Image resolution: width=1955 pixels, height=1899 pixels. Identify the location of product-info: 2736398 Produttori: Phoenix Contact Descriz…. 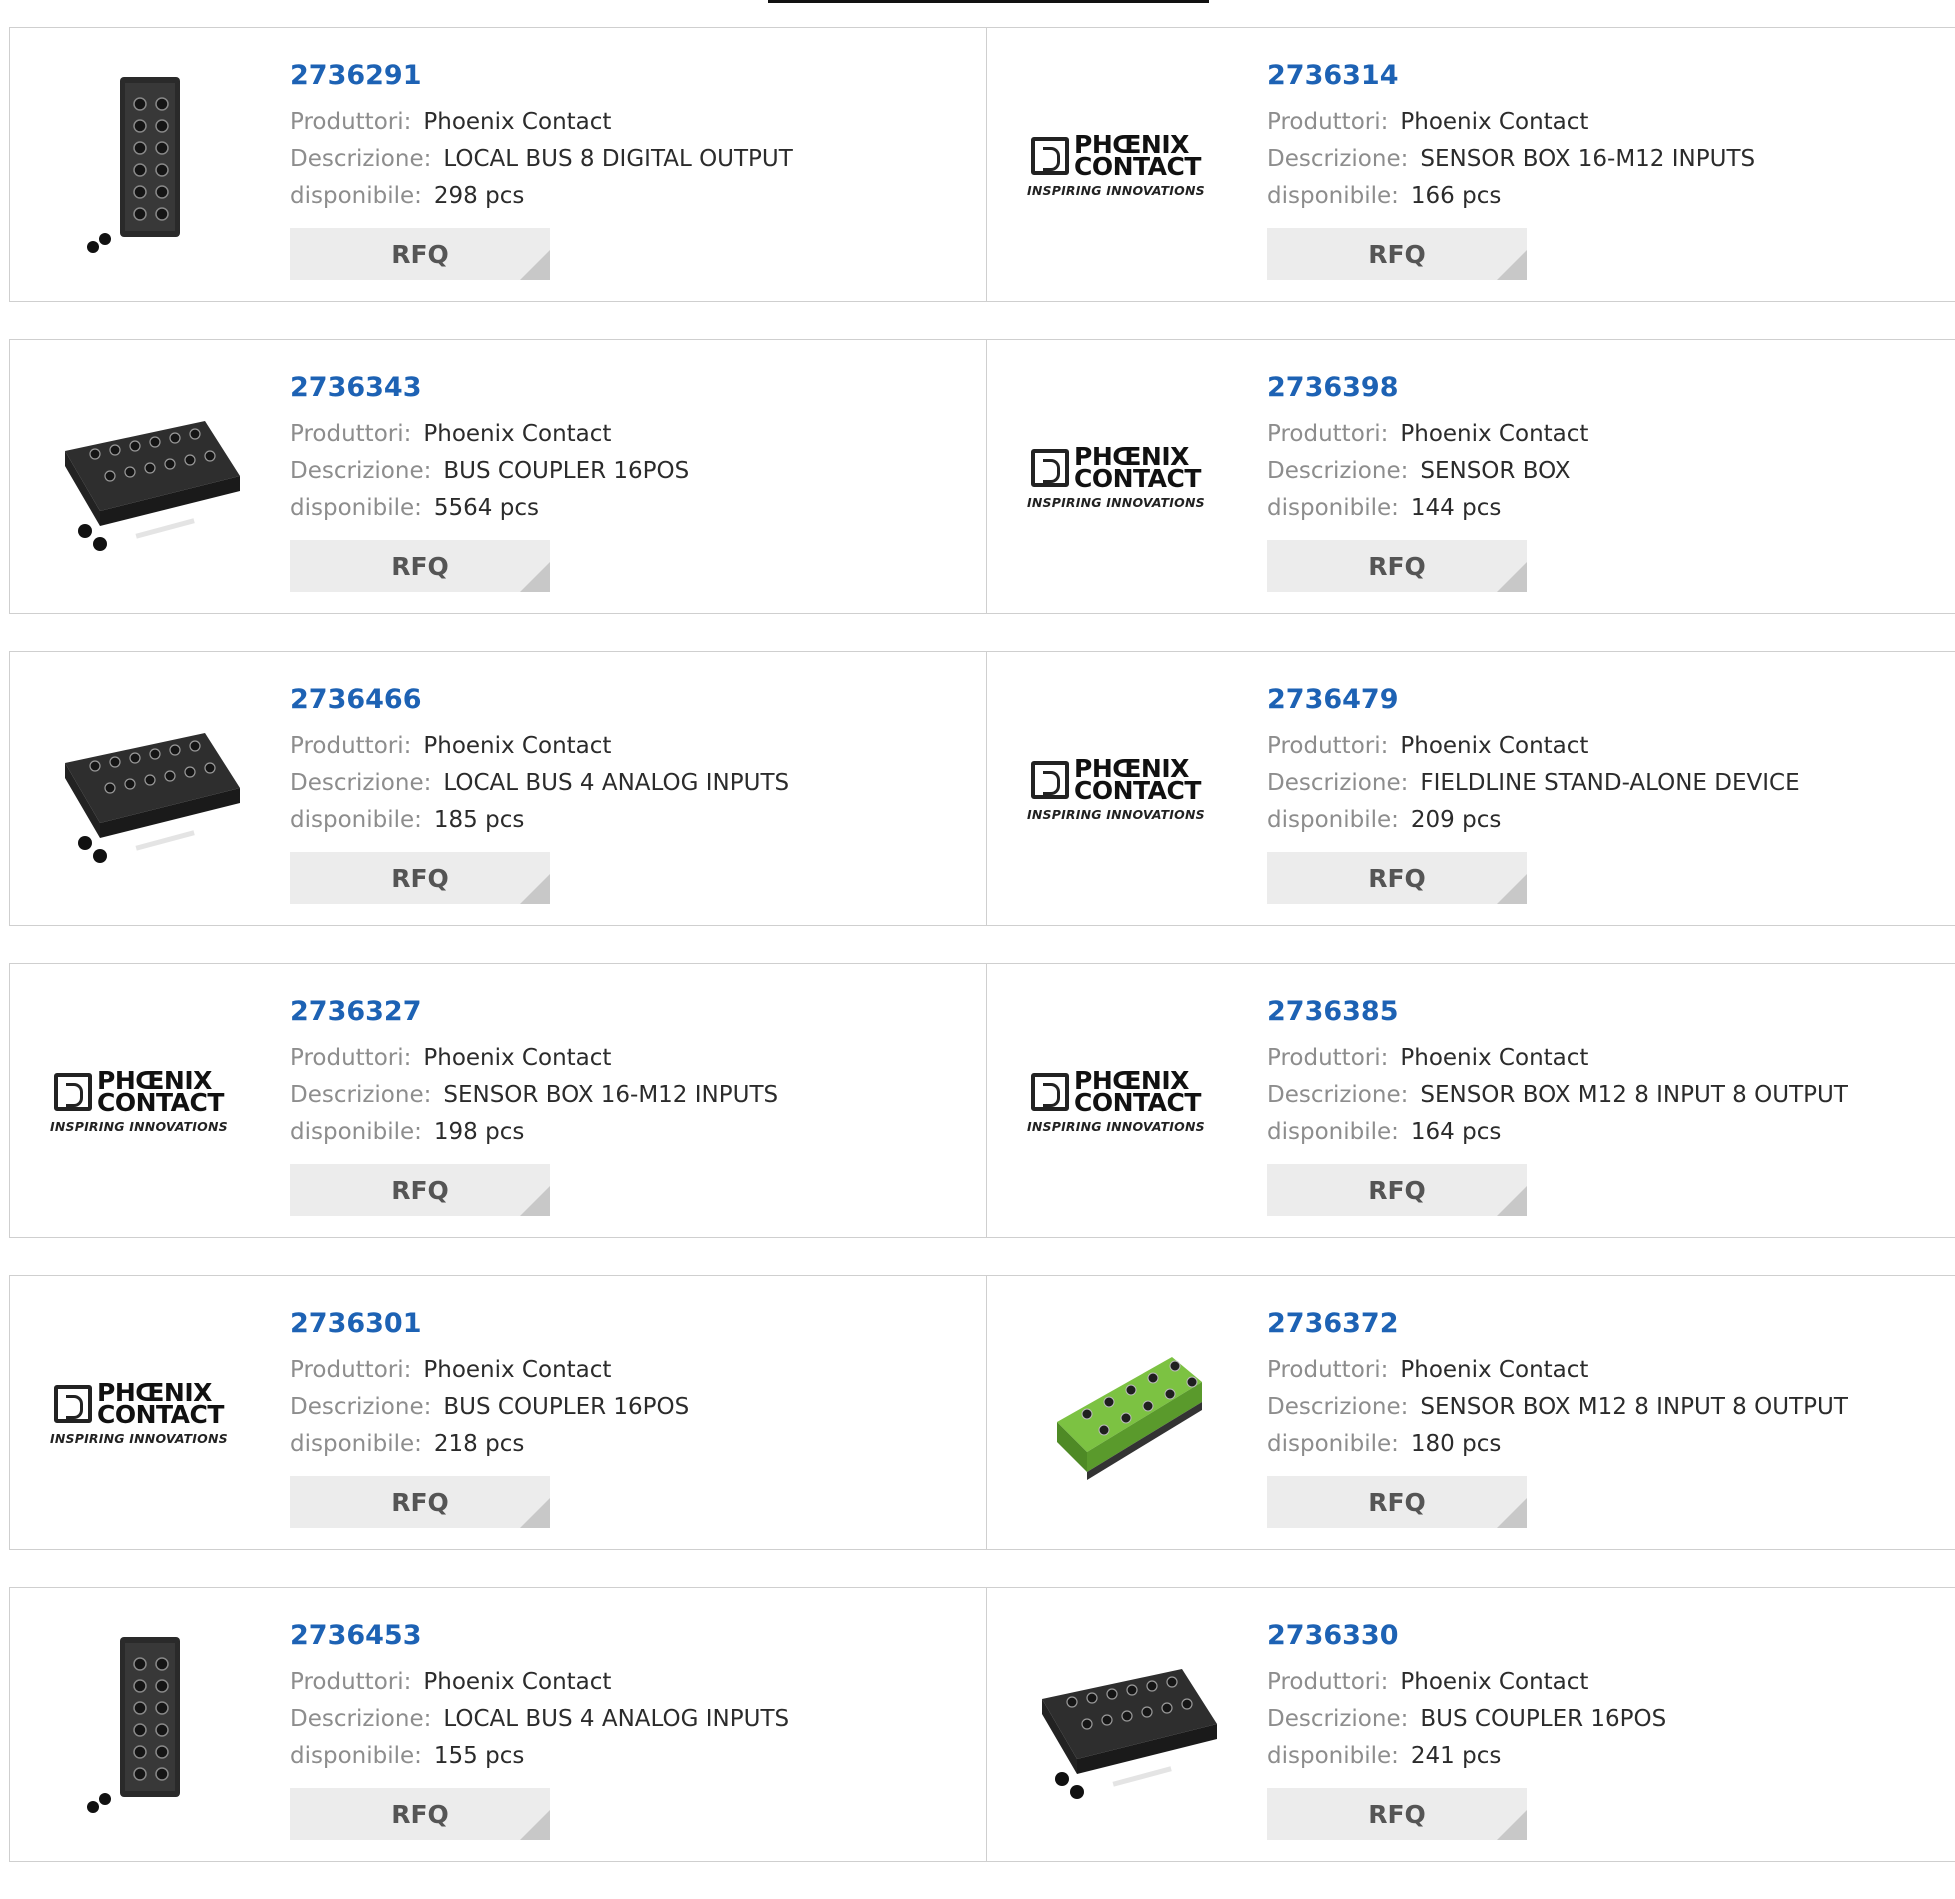
(1427, 481).